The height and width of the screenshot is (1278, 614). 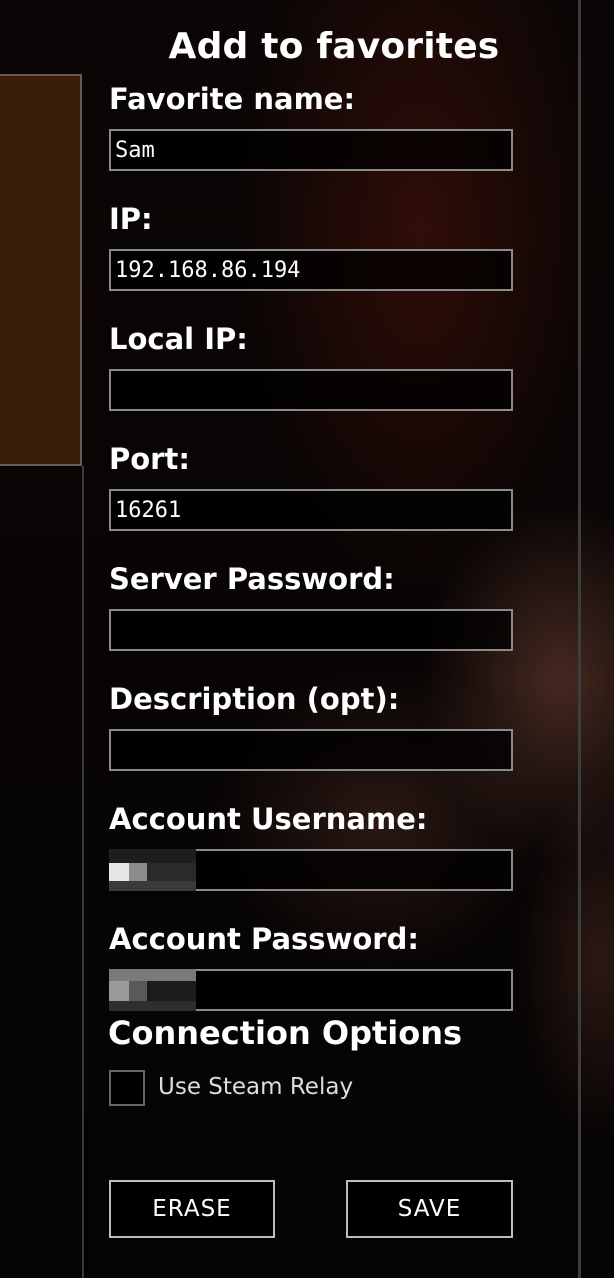 What do you see at coordinates (429, 1209) in the screenshot?
I see `save-button: SAVE` at bounding box center [429, 1209].